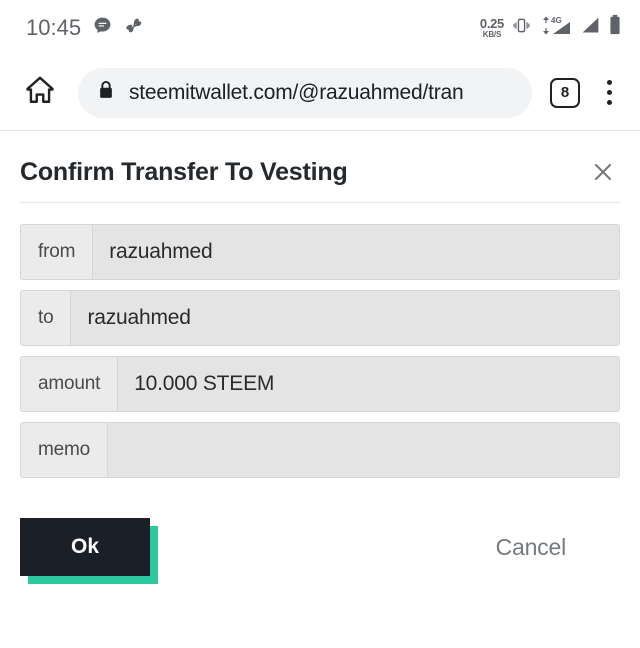  What do you see at coordinates (368, 384) in the screenshot?
I see `field-value-amount: 10.000 STEEM` at bounding box center [368, 384].